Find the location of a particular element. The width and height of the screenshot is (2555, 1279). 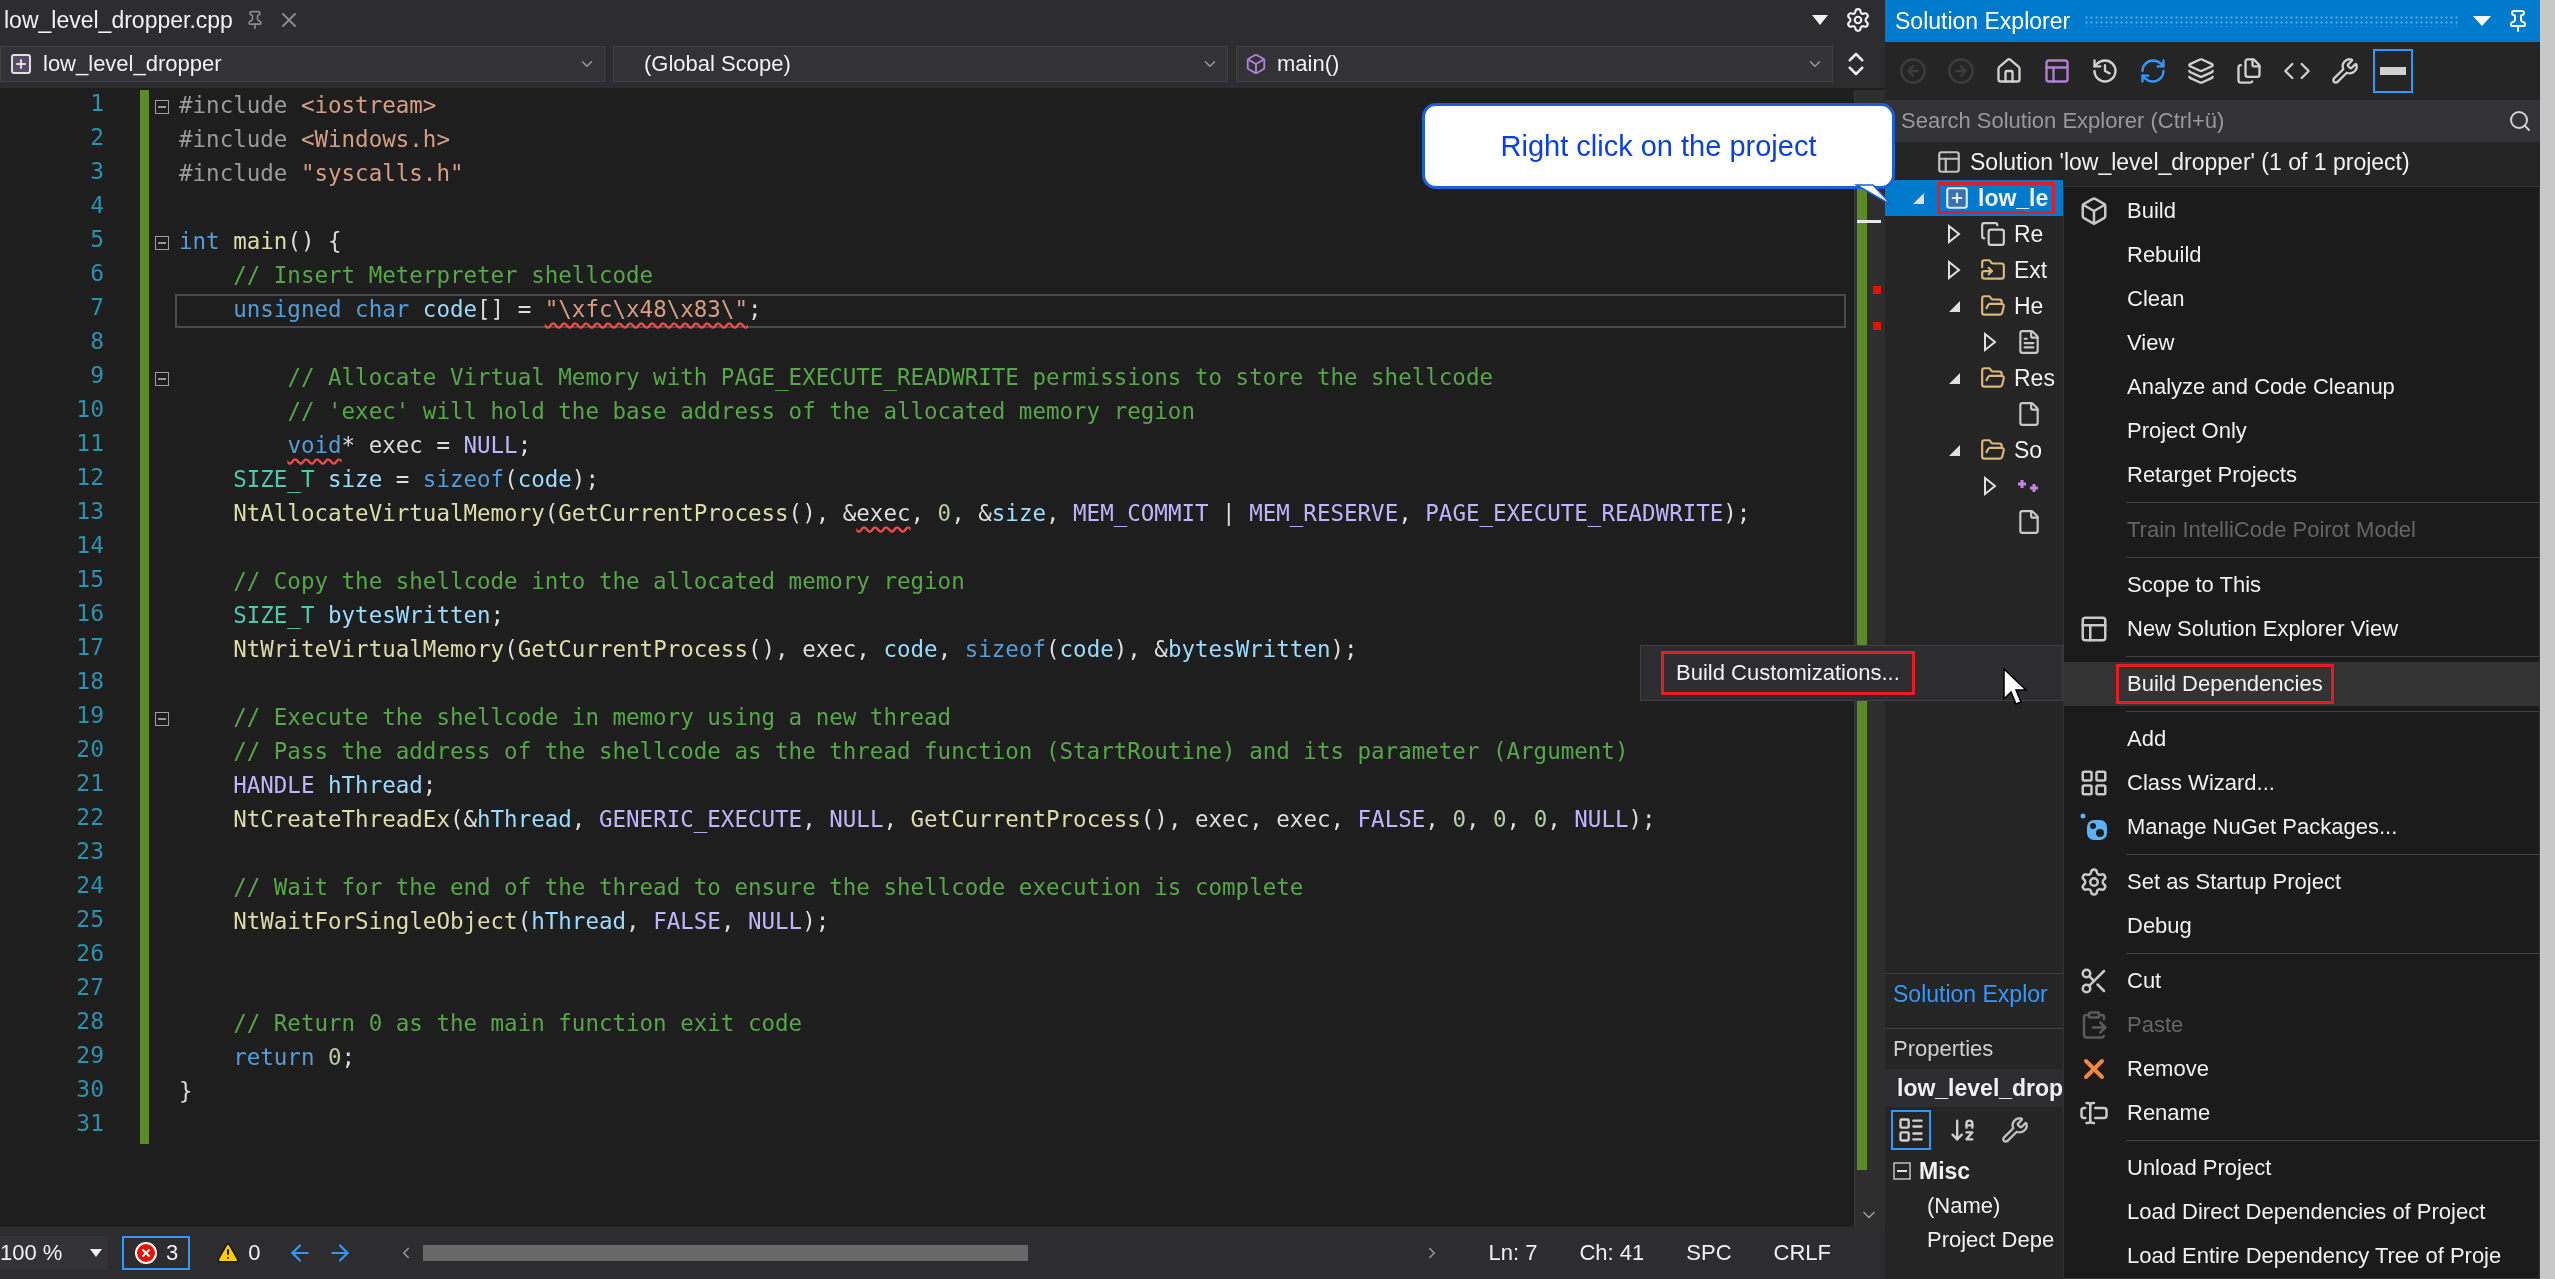

warning-icon is located at coordinates (228, 1253).